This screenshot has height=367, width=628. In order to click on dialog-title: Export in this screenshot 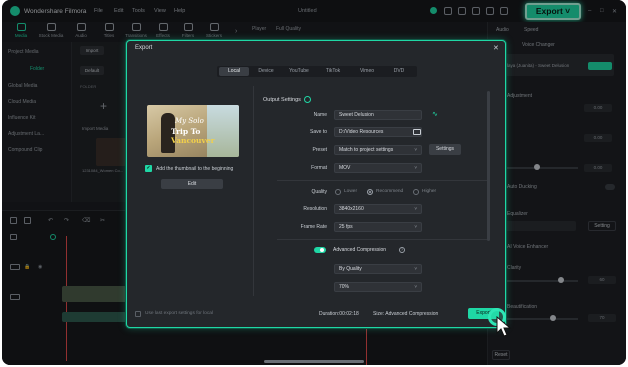, I will do `click(144, 48)`.